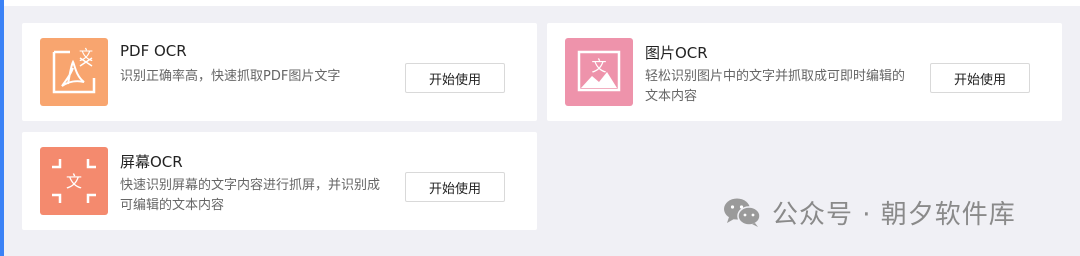 This screenshot has width=1080, height=256. What do you see at coordinates (455, 78) in the screenshot?
I see `start-button-pdf-ocr: 开始使用` at bounding box center [455, 78].